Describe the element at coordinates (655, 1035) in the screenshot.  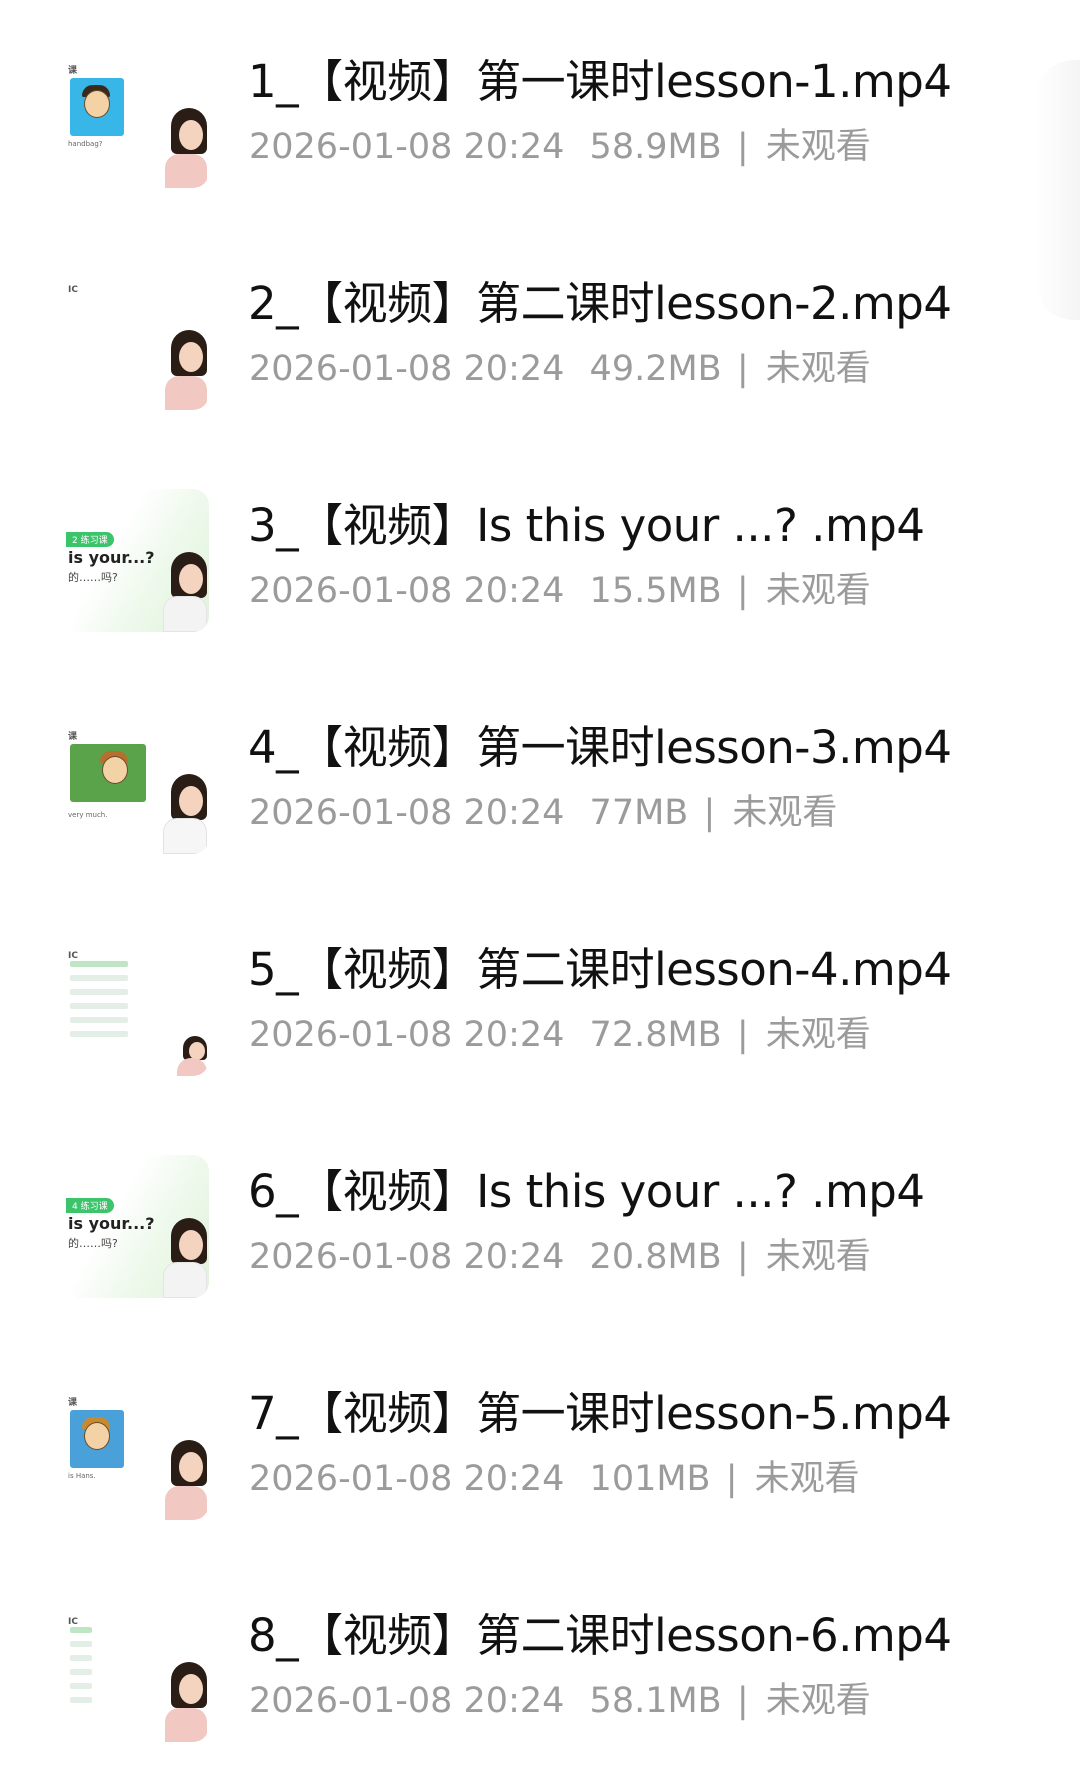
I see `file-size: 72.8MB` at that location.